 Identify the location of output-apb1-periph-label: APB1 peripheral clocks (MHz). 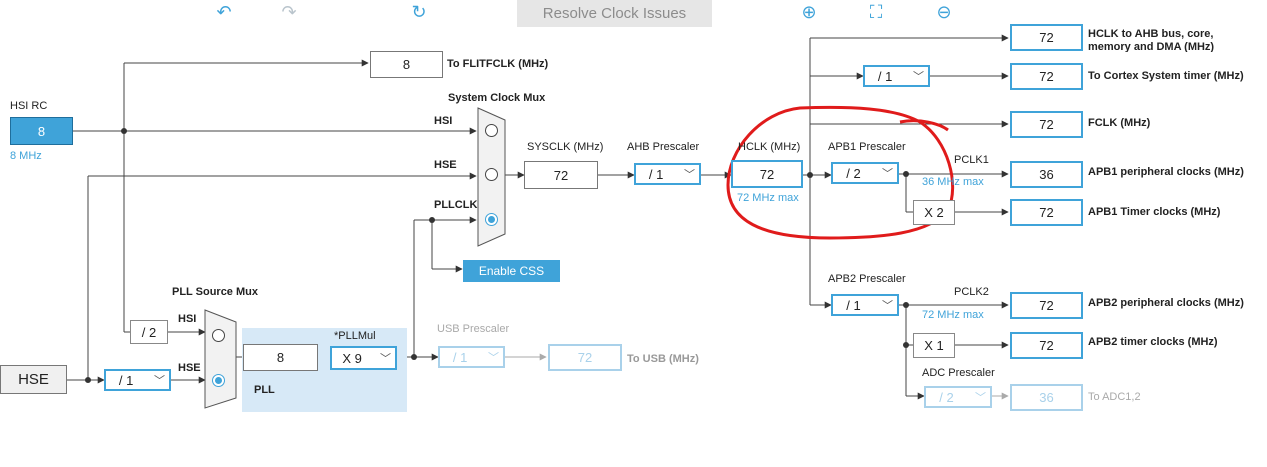
(1166, 172).